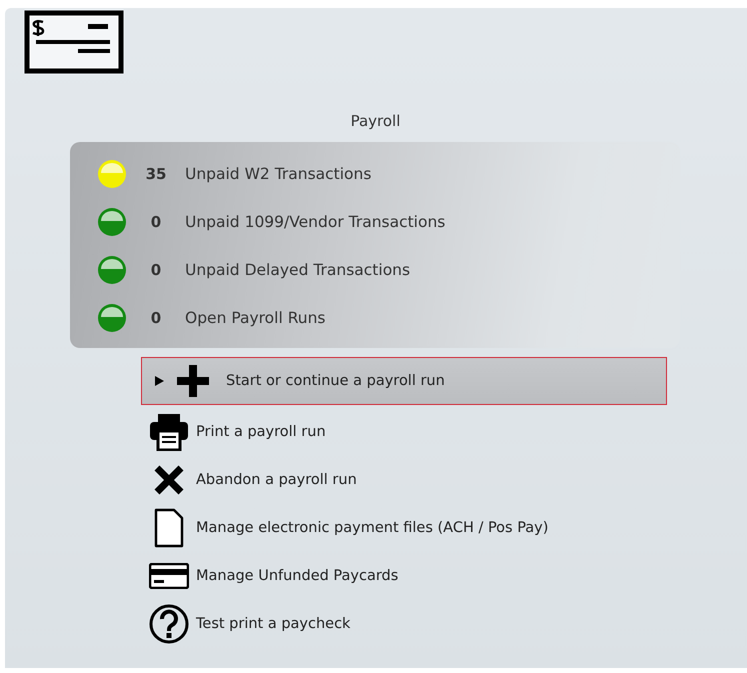 This screenshot has width=747, height=673. Describe the element at coordinates (278, 174) in the screenshot. I see `status-label: Unpaid W2 Transactions` at that location.